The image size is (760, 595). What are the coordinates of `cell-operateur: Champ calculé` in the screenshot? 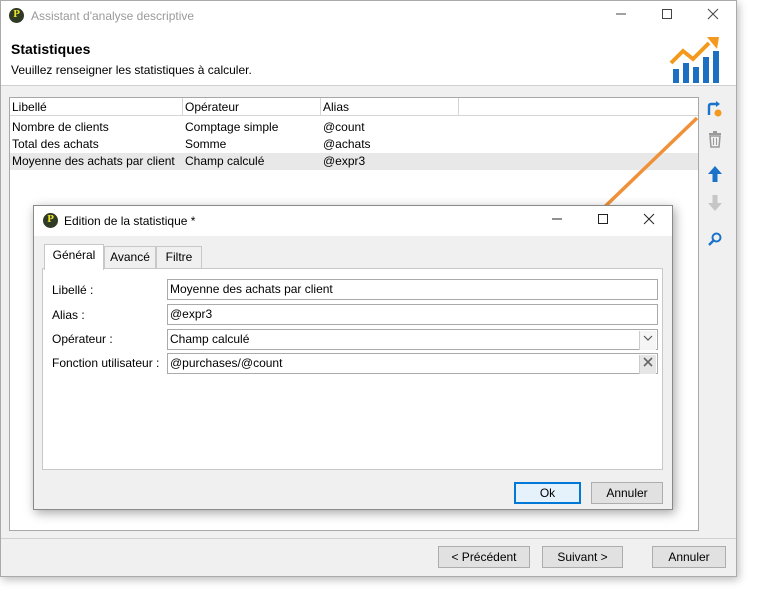 It's located at (225, 161).